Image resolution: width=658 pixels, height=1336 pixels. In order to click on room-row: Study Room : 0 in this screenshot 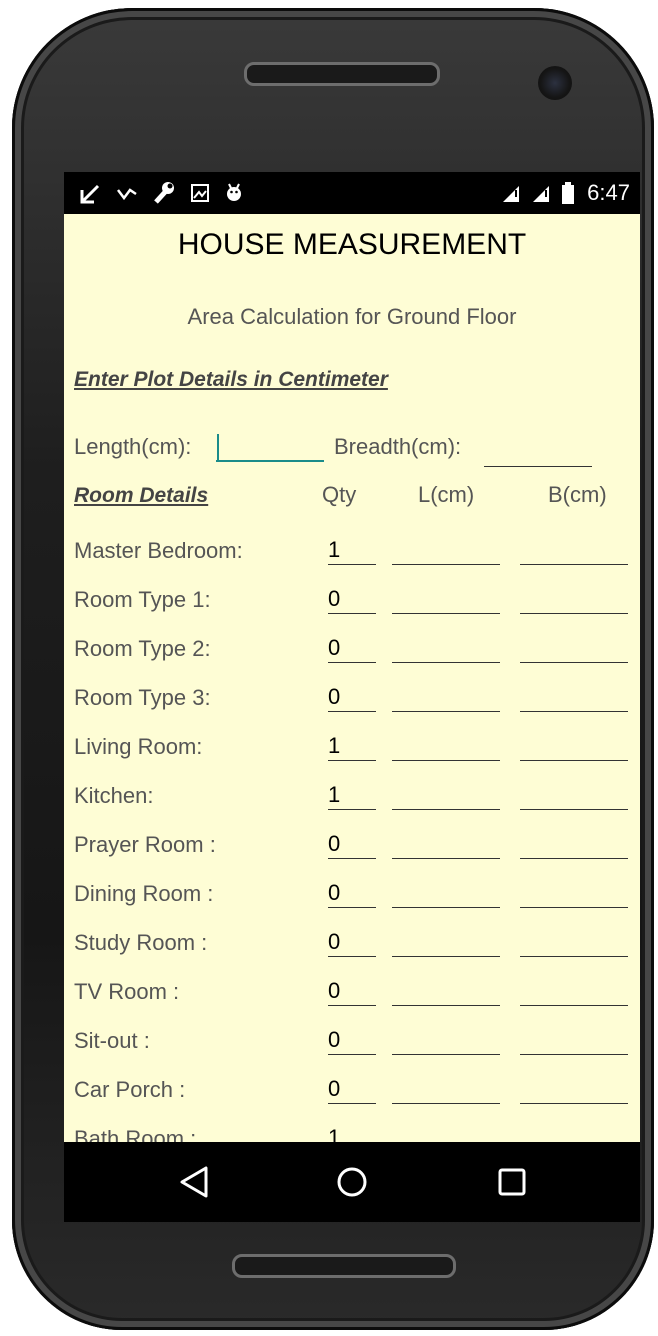, I will do `click(352, 944)`.